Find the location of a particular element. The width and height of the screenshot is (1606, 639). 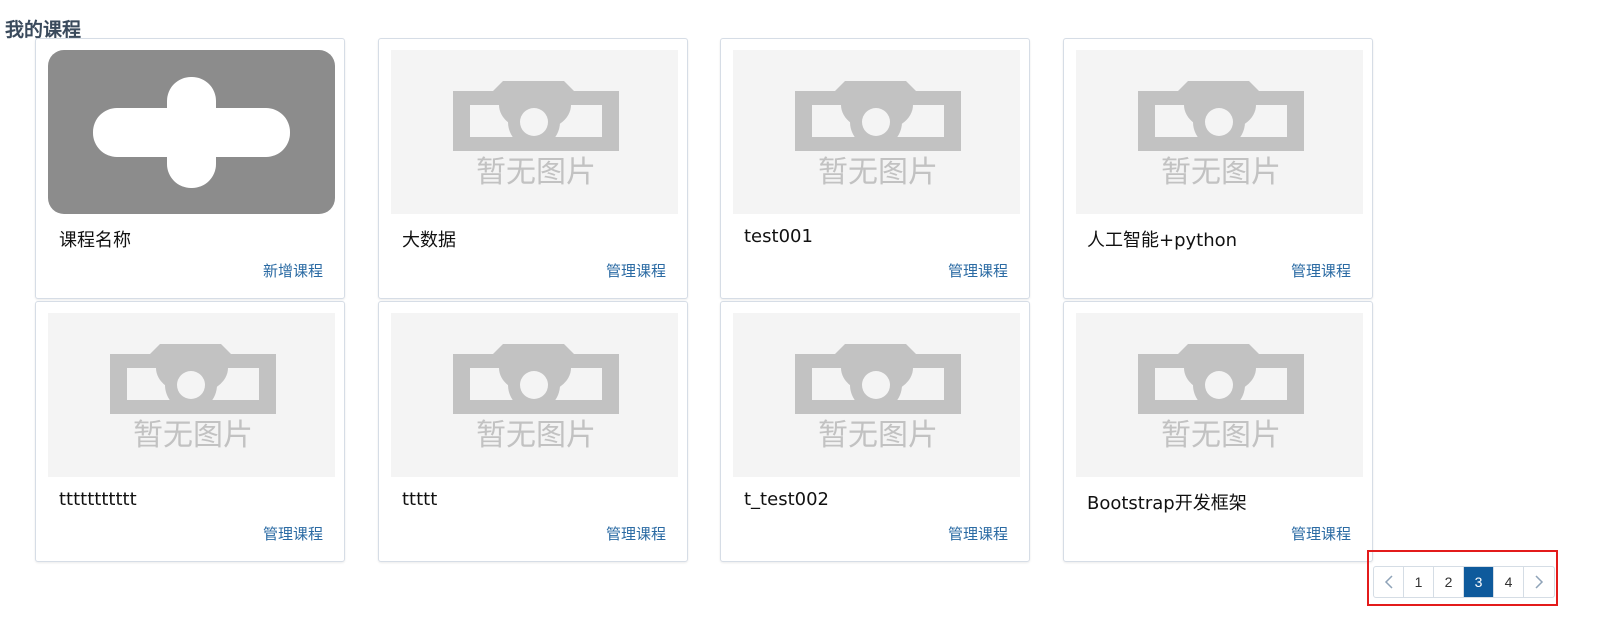

pagination: 1 2 3 4 is located at coordinates (1464, 582).